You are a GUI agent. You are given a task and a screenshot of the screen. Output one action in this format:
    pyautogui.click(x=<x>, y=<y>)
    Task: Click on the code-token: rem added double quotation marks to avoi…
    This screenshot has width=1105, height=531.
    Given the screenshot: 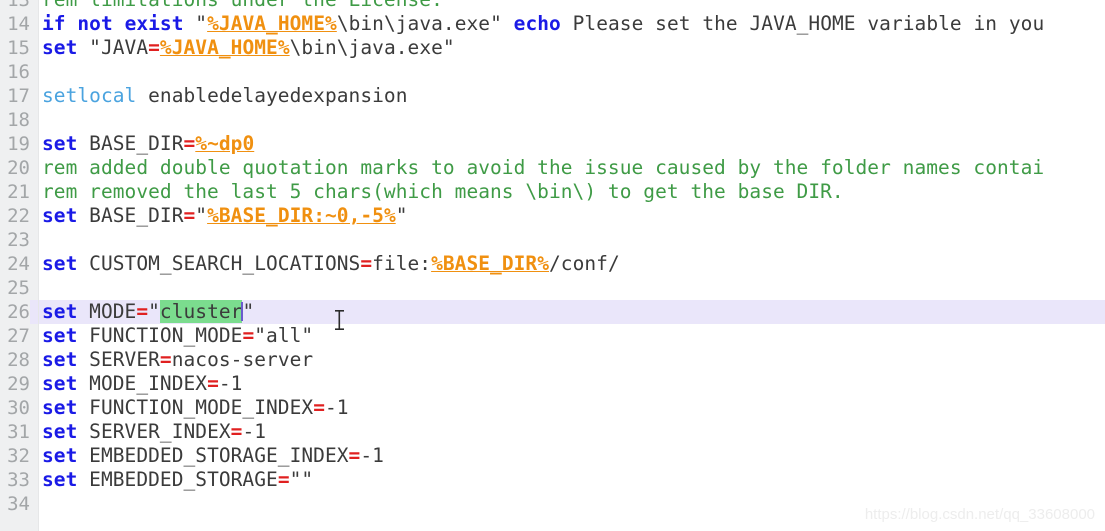 What is the action you would take?
    pyautogui.click(x=543, y=167)
    